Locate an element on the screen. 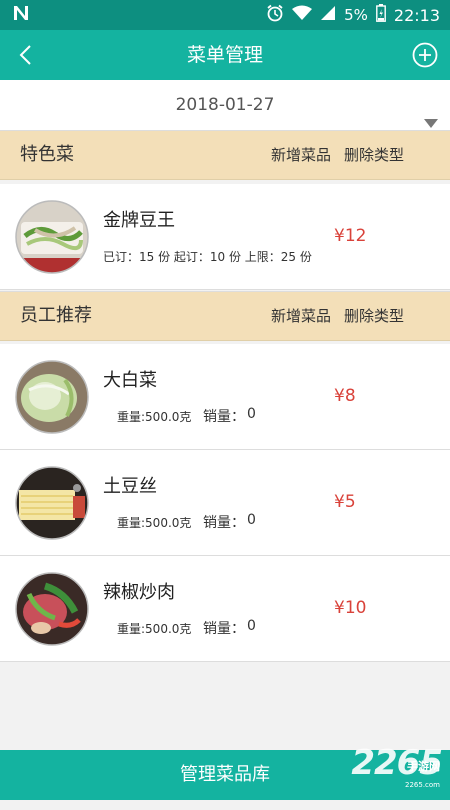 This screenshot has width=450, height=810. date-selector: 2018-01-27 is located at coordinates (225, 105).